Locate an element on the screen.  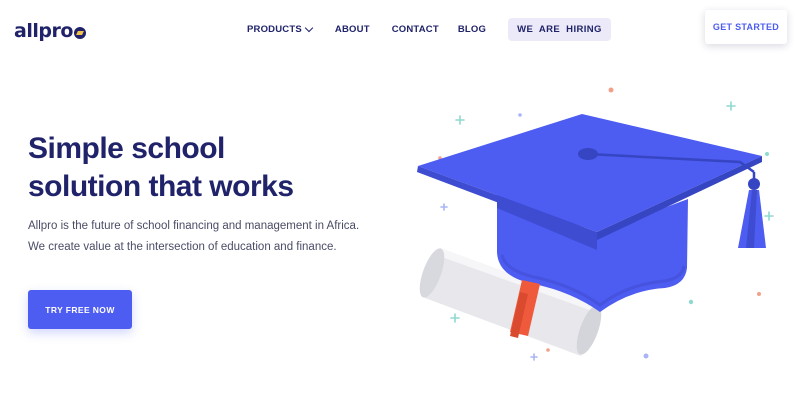
hero-title-line-2: solution that works is located at coordinates (161, 186).